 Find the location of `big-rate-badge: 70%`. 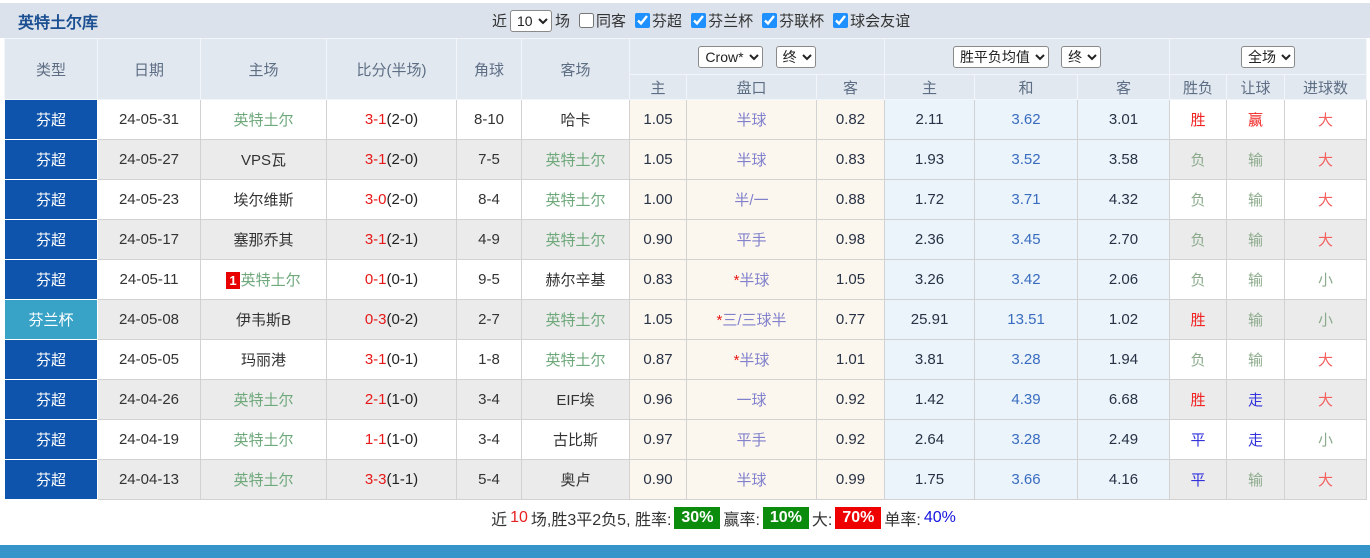

big-rate-badge: 70% is located at coordinates (858, 518).